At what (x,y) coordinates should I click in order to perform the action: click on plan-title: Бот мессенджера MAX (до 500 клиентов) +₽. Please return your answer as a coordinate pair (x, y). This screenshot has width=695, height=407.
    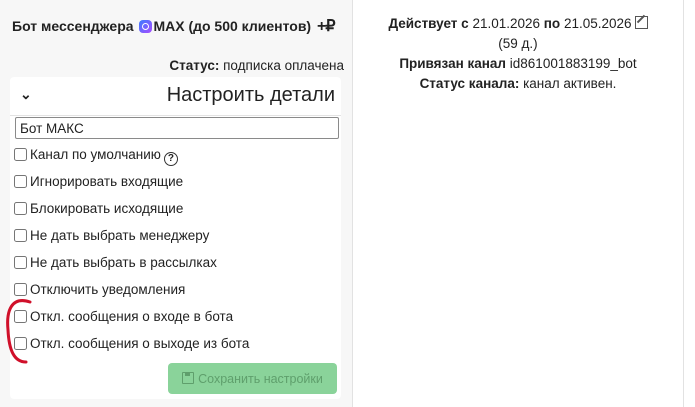
    Looking at the image, I should click on (173, 26).